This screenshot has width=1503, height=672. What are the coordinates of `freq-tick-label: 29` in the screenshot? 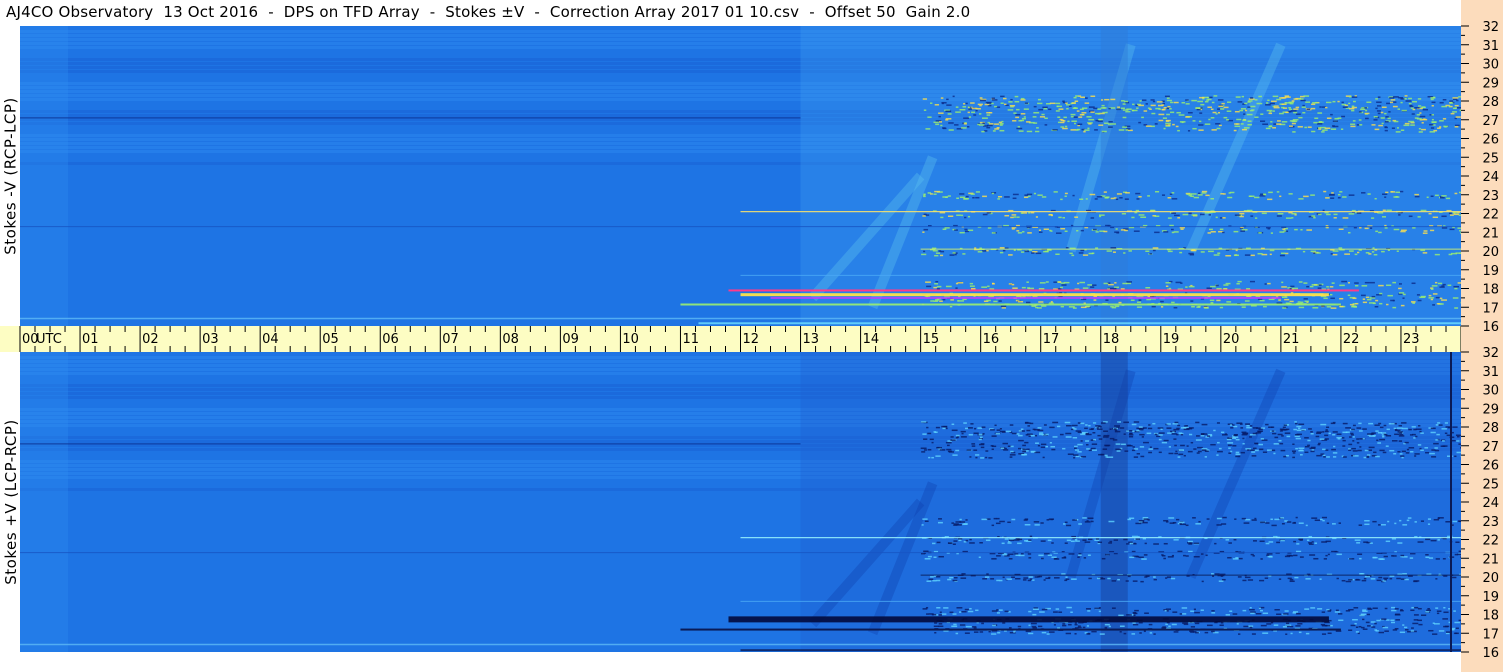 It's located at (1490, 83).